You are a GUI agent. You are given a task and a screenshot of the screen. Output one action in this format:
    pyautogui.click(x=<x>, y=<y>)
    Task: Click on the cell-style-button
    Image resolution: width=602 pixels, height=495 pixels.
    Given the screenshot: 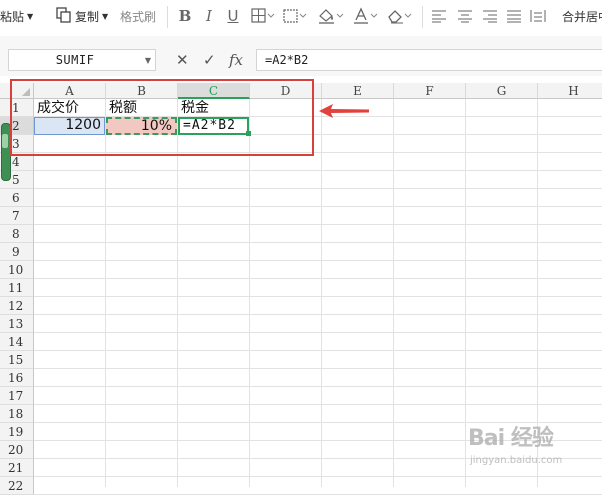 What is the action you would take?
    pyautogui.click(x=295, y=16)
    